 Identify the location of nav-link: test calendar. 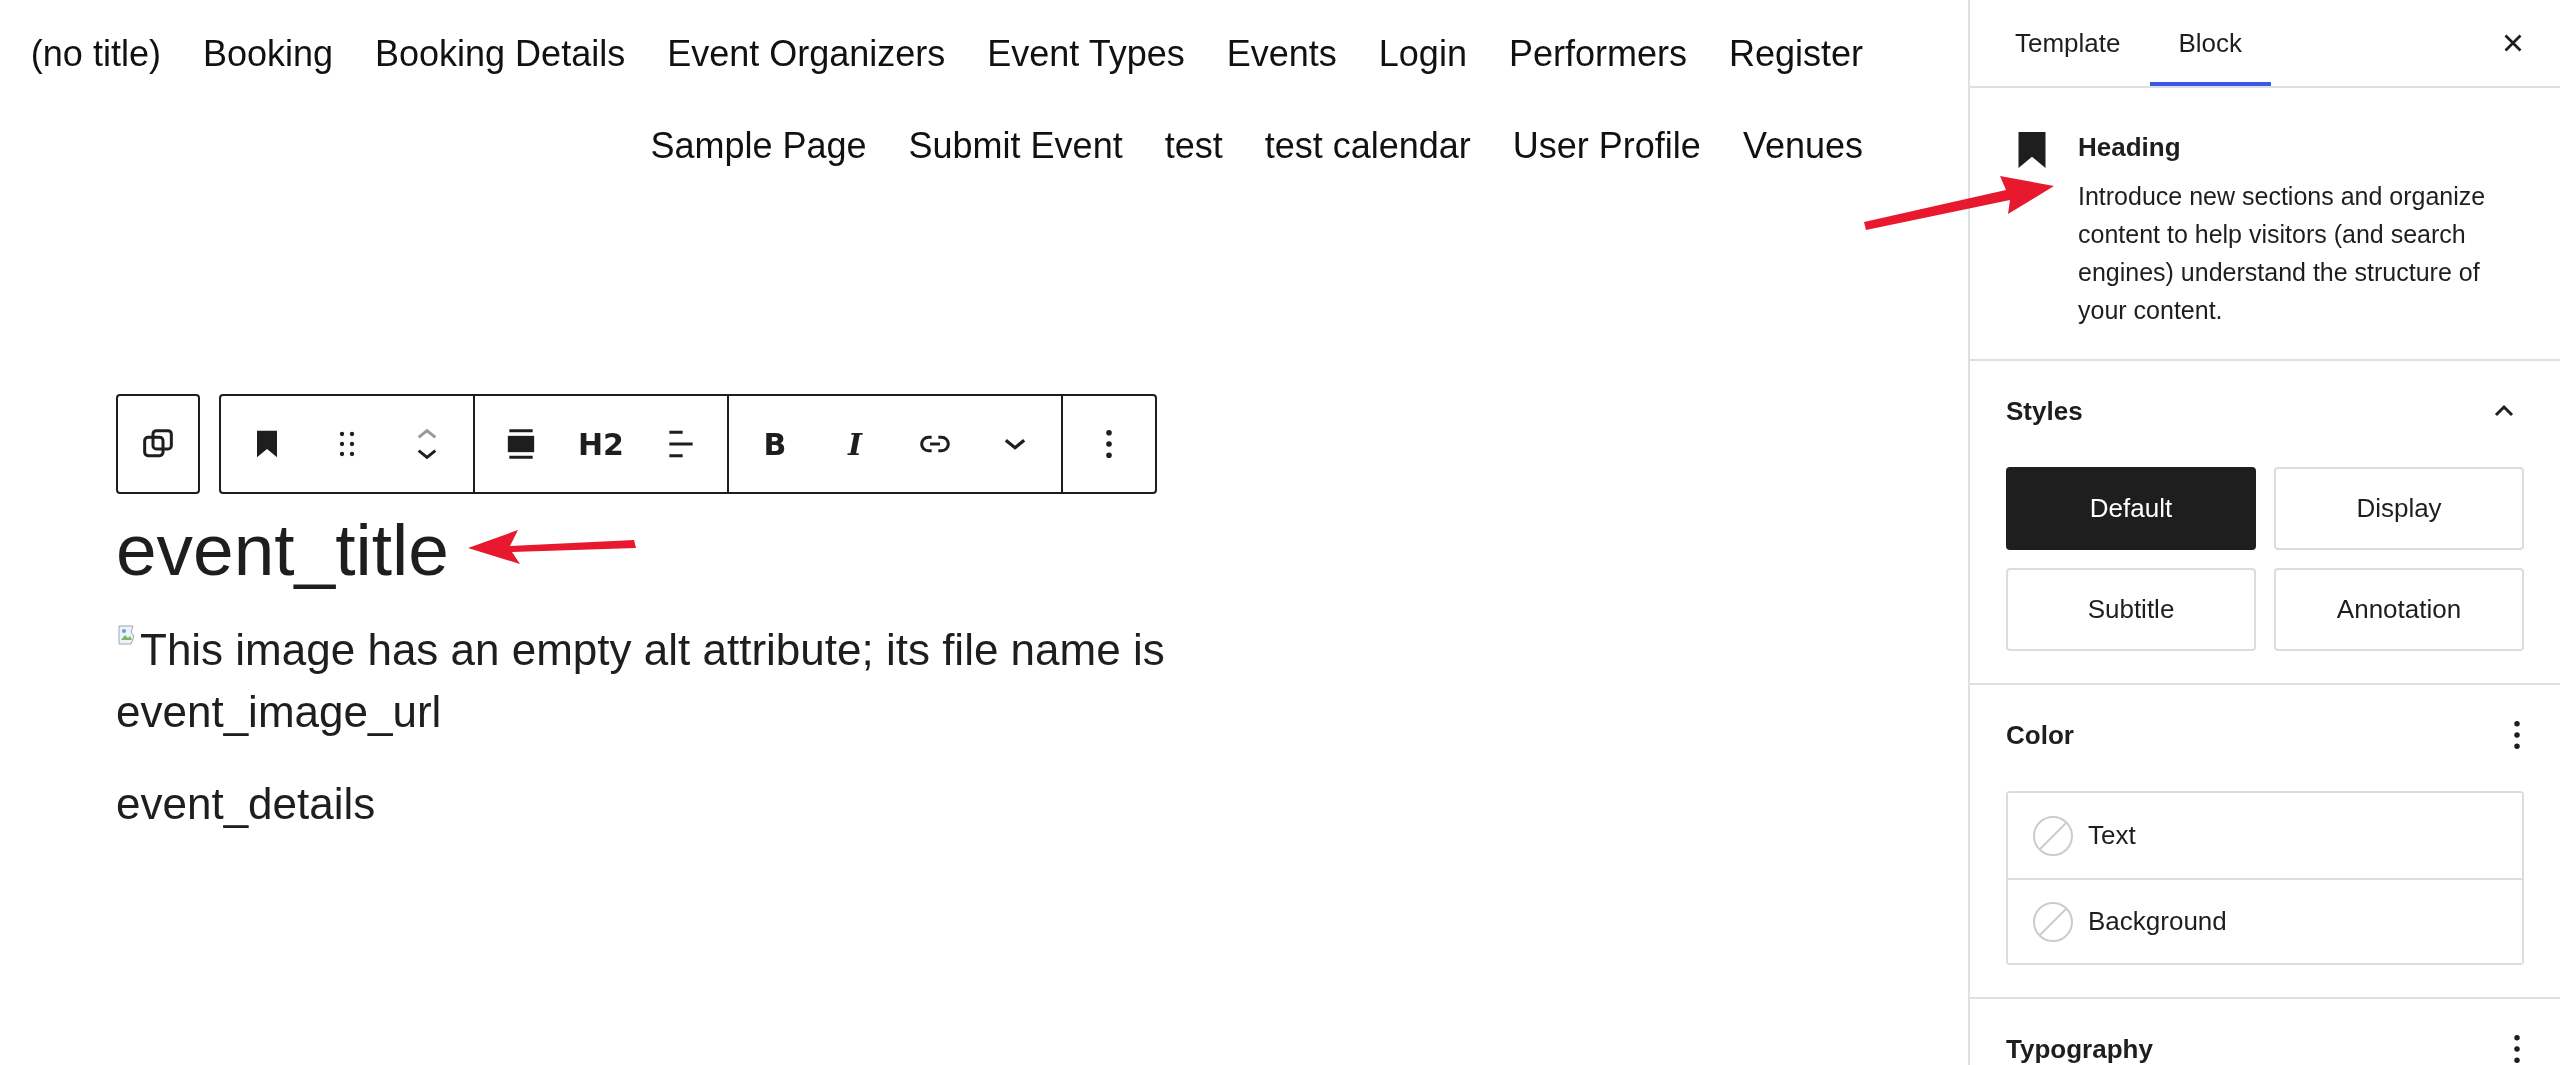
(1367, 146).